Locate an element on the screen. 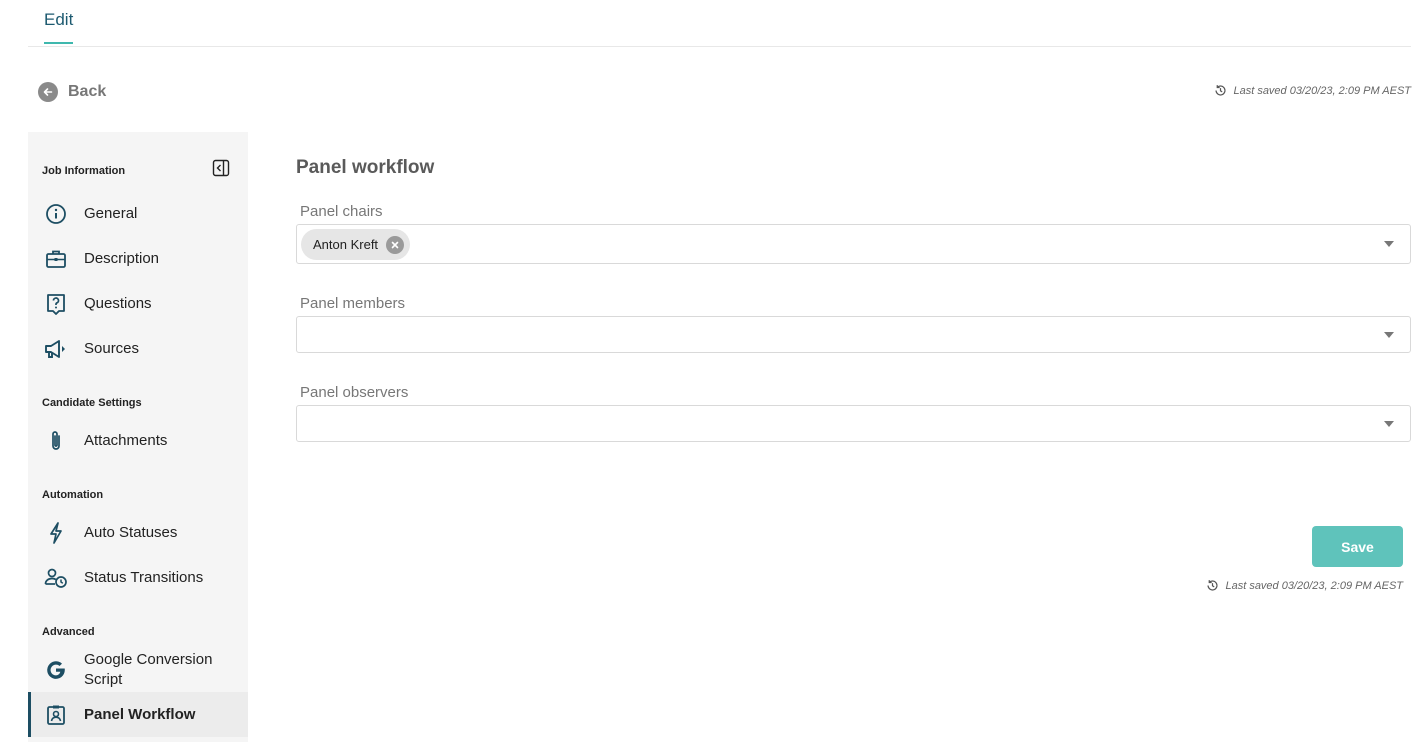 This screenshot has width=1417, height=742. section-advanced: Advanced is located at coordinates (68, 632).